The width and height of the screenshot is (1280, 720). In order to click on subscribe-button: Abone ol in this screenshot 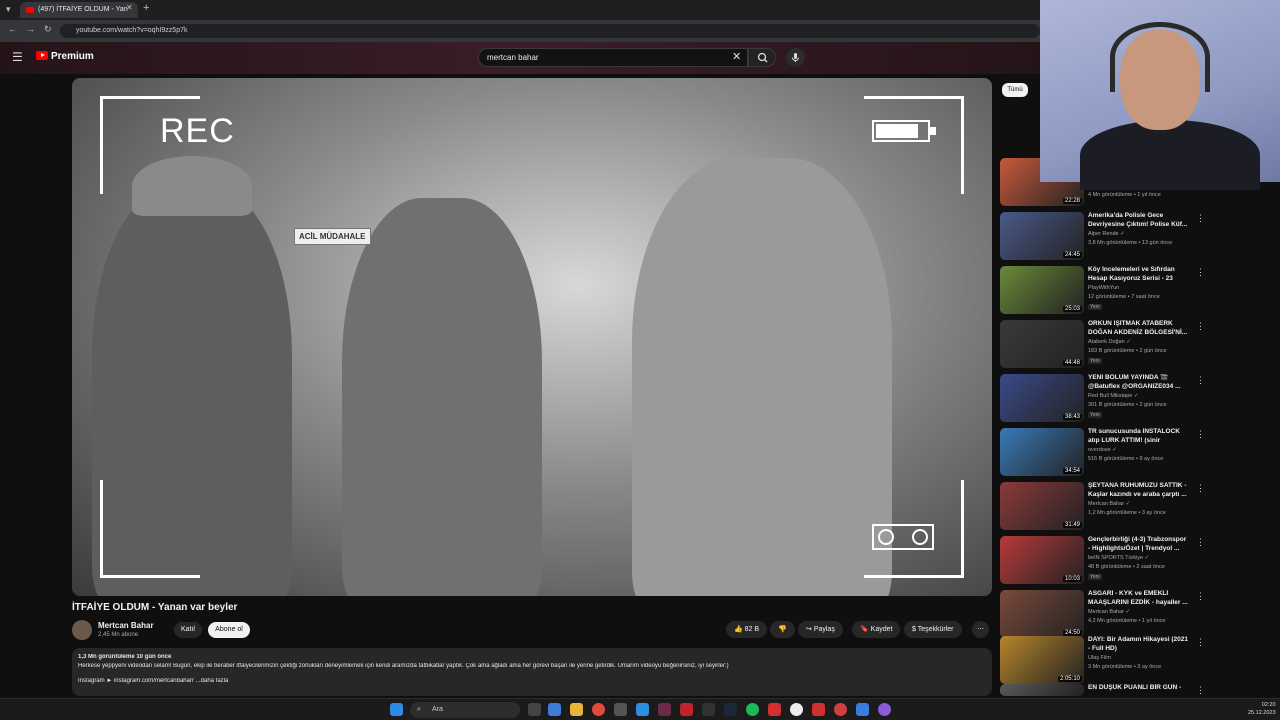, I will do `click(229, 630)`.